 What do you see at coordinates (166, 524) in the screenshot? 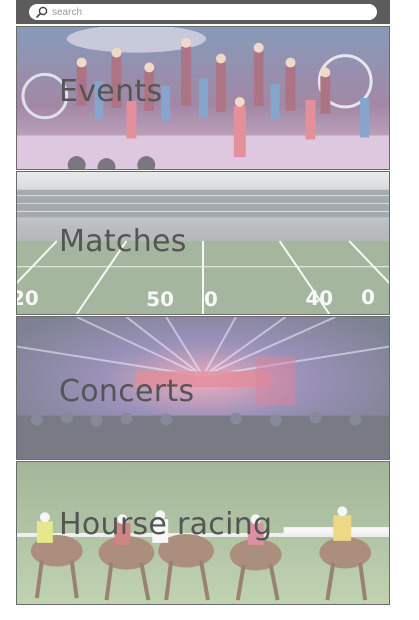
I see `category-label-racing: Hourse racing` at bounding box center [166, 524].